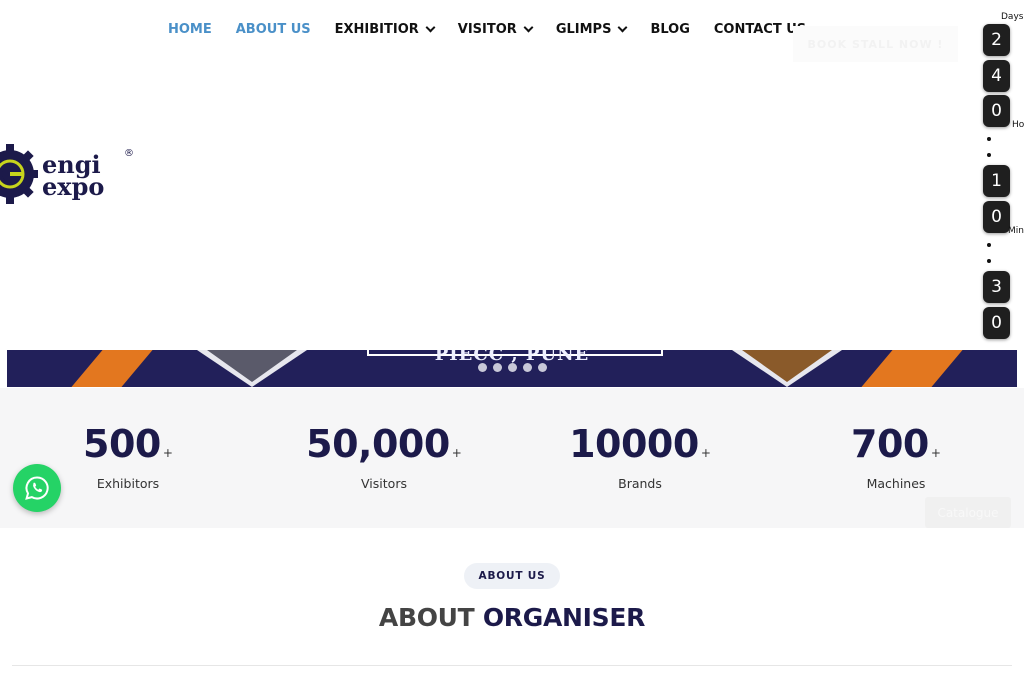 Image resolution: width=1024 pixels, height=683 pixels. I want to click on stat-label: Machines, so click(896, 483).